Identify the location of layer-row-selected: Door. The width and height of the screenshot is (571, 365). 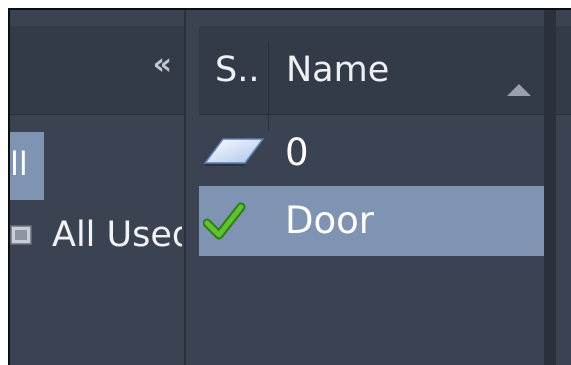
(371, 221).